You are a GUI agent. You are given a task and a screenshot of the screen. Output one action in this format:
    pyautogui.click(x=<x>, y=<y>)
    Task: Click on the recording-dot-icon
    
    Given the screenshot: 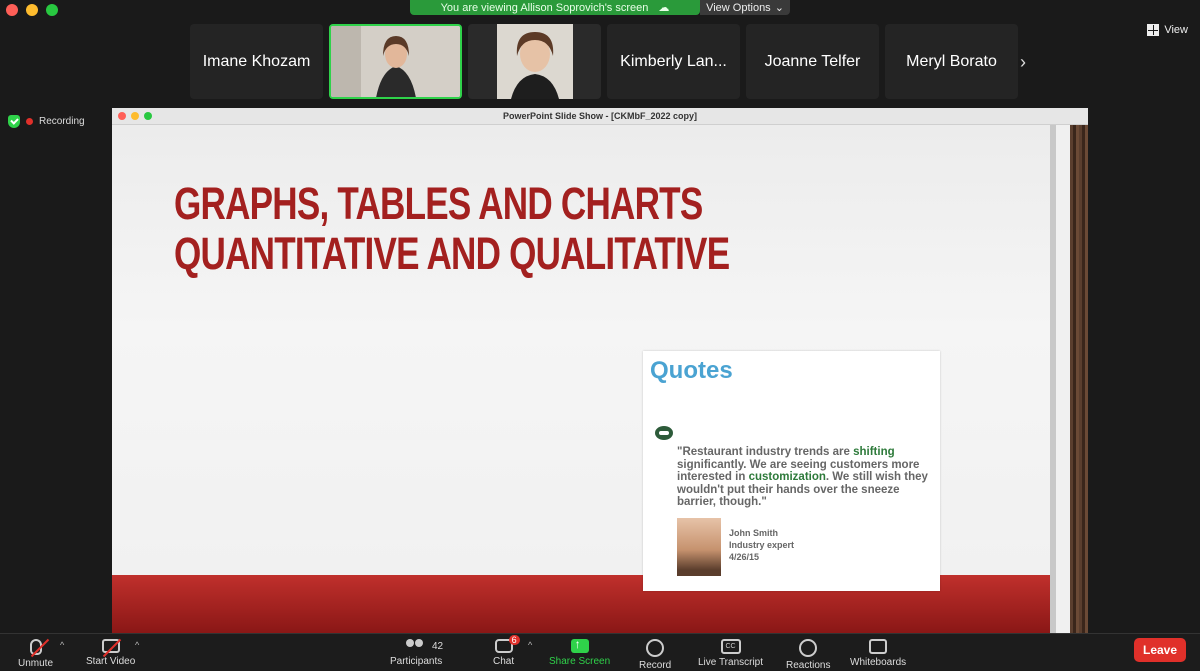 What is the action you would take?
    pyautogui.click(x=29, y=121)
    